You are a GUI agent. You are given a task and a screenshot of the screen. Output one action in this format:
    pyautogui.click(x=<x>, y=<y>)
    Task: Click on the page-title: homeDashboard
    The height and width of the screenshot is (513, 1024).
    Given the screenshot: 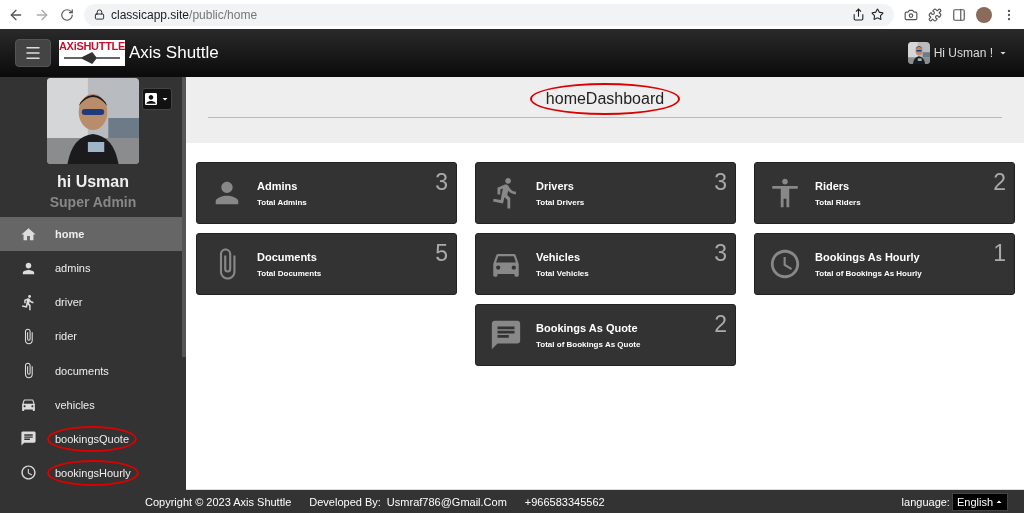 What is the action you would take?
    pyautogui.click(x=605, y=99)
    